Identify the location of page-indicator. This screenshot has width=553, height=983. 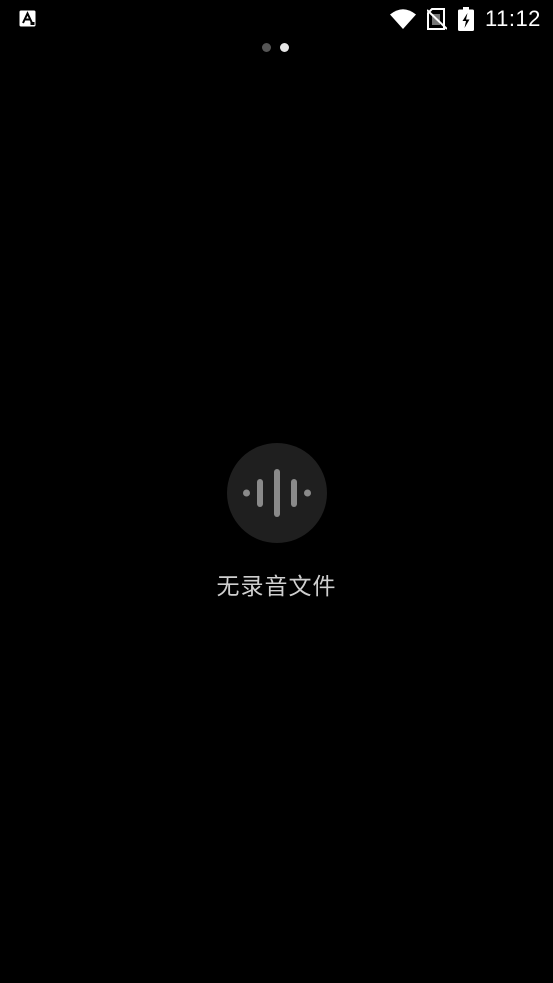
(275, 47).